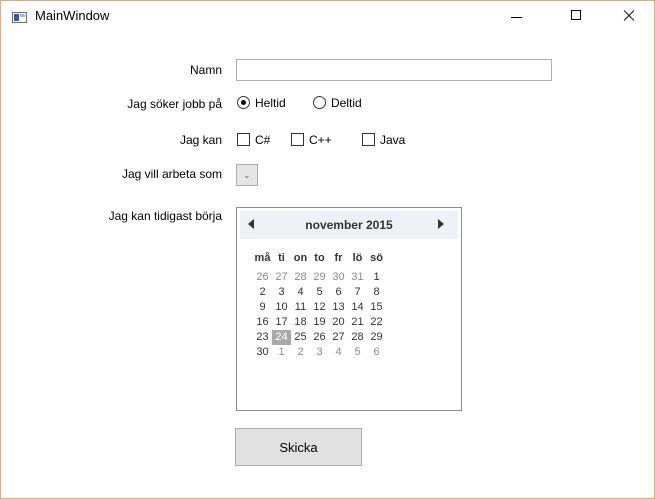 The width and height of the screenshot is (655, 499). I want to click on calendar-day: 12, so click(319, 307).